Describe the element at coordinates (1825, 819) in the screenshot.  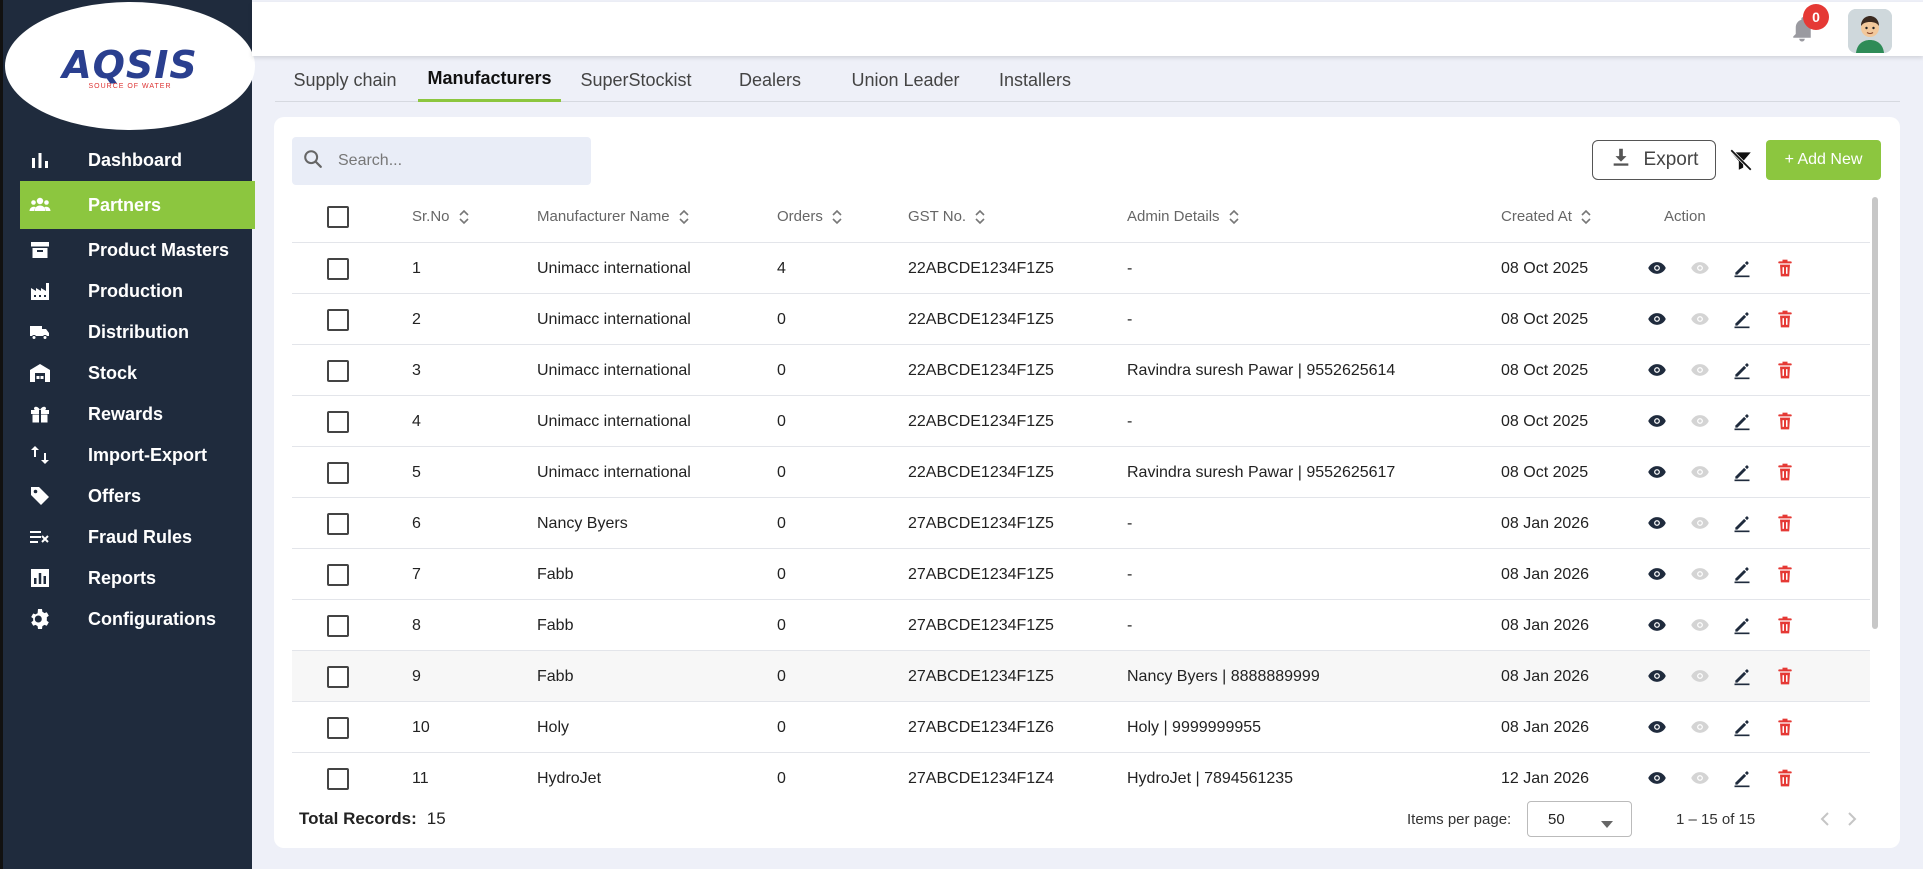
I see `prev-page-icon` at that location.